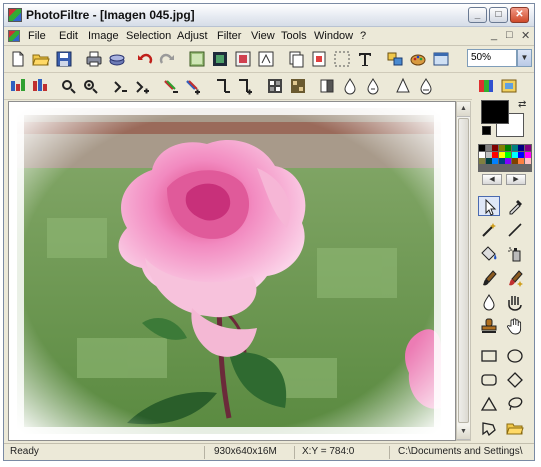  Describe the element at coordinates (220, 59) in the screenshot. I see `paste-icon` at that location.